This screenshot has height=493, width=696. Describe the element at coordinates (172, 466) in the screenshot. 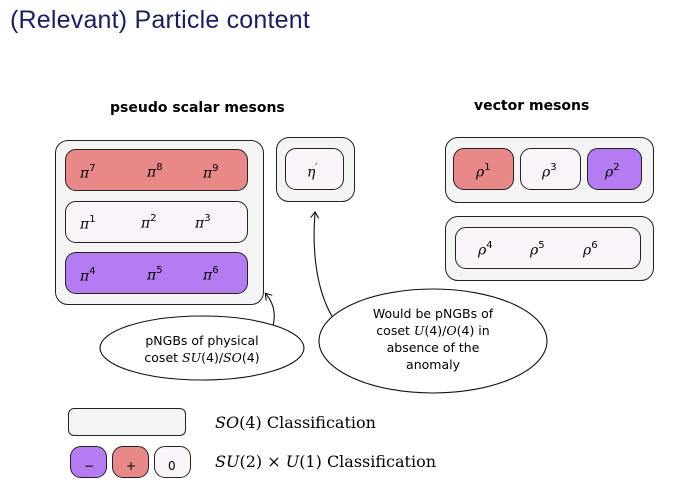

I see `legend-zero-sign: 0` at that location.